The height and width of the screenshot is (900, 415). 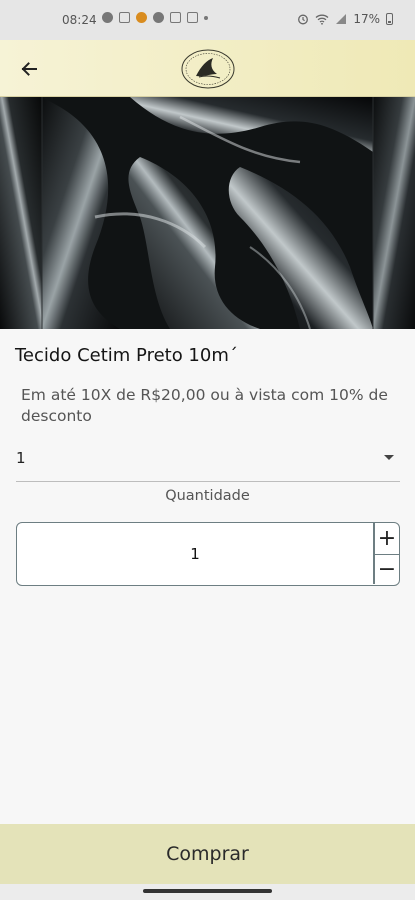 What do you see at coordinates (79, 20) in the screenshot?
I see `status-time: 08:24` at bounding box center [79, 20].